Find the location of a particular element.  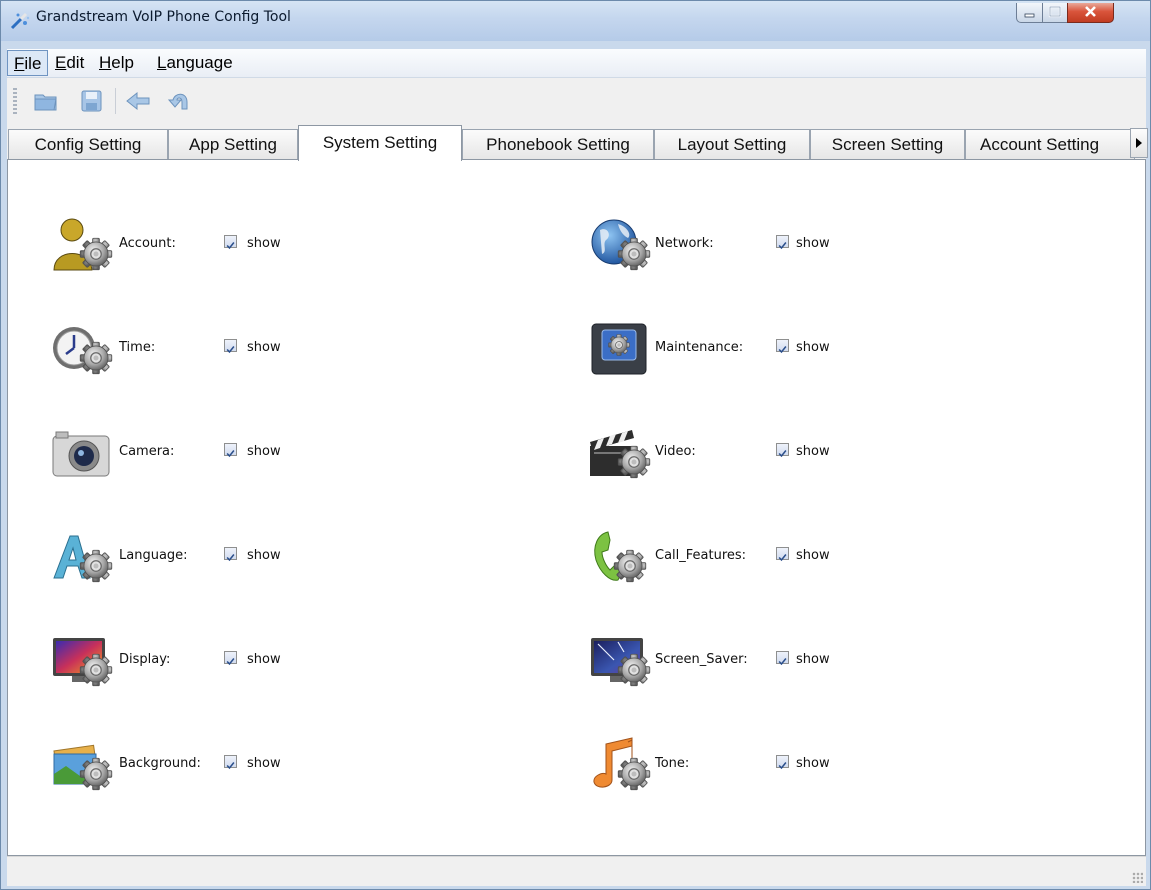

menu-language: Language is located at coordinates (195, 63).